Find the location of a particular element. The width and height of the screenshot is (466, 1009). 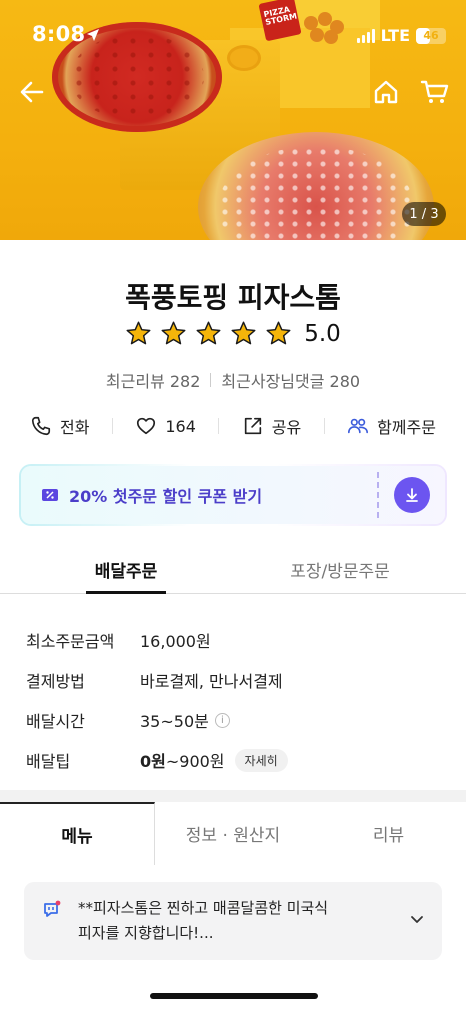

call-label: 전화 is located at coordinates (75, 427).